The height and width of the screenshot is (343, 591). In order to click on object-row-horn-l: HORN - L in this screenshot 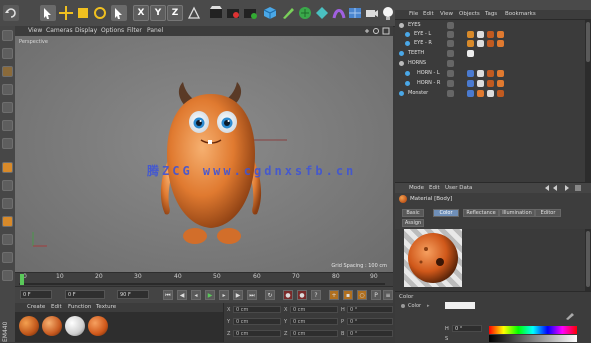, I will do `click(490, 73)`.